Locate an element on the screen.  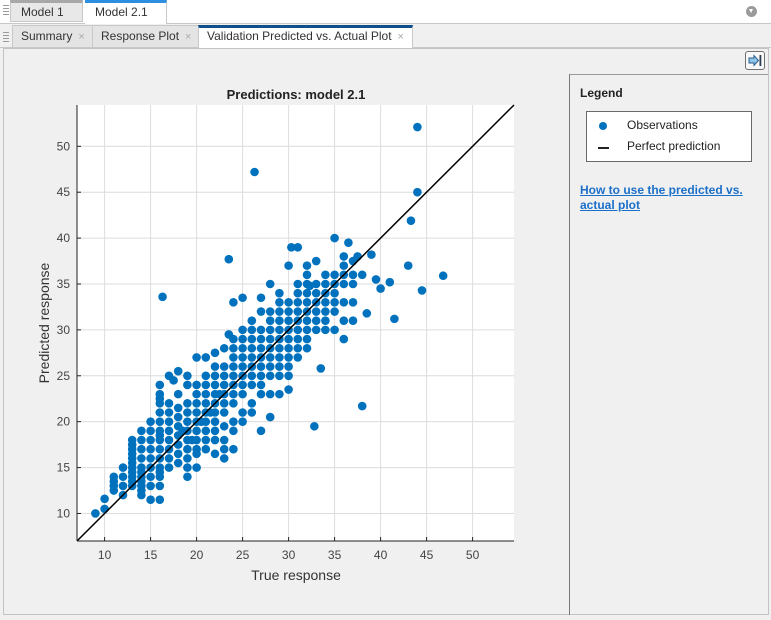
line-icon is located at coordinates (603, 148).